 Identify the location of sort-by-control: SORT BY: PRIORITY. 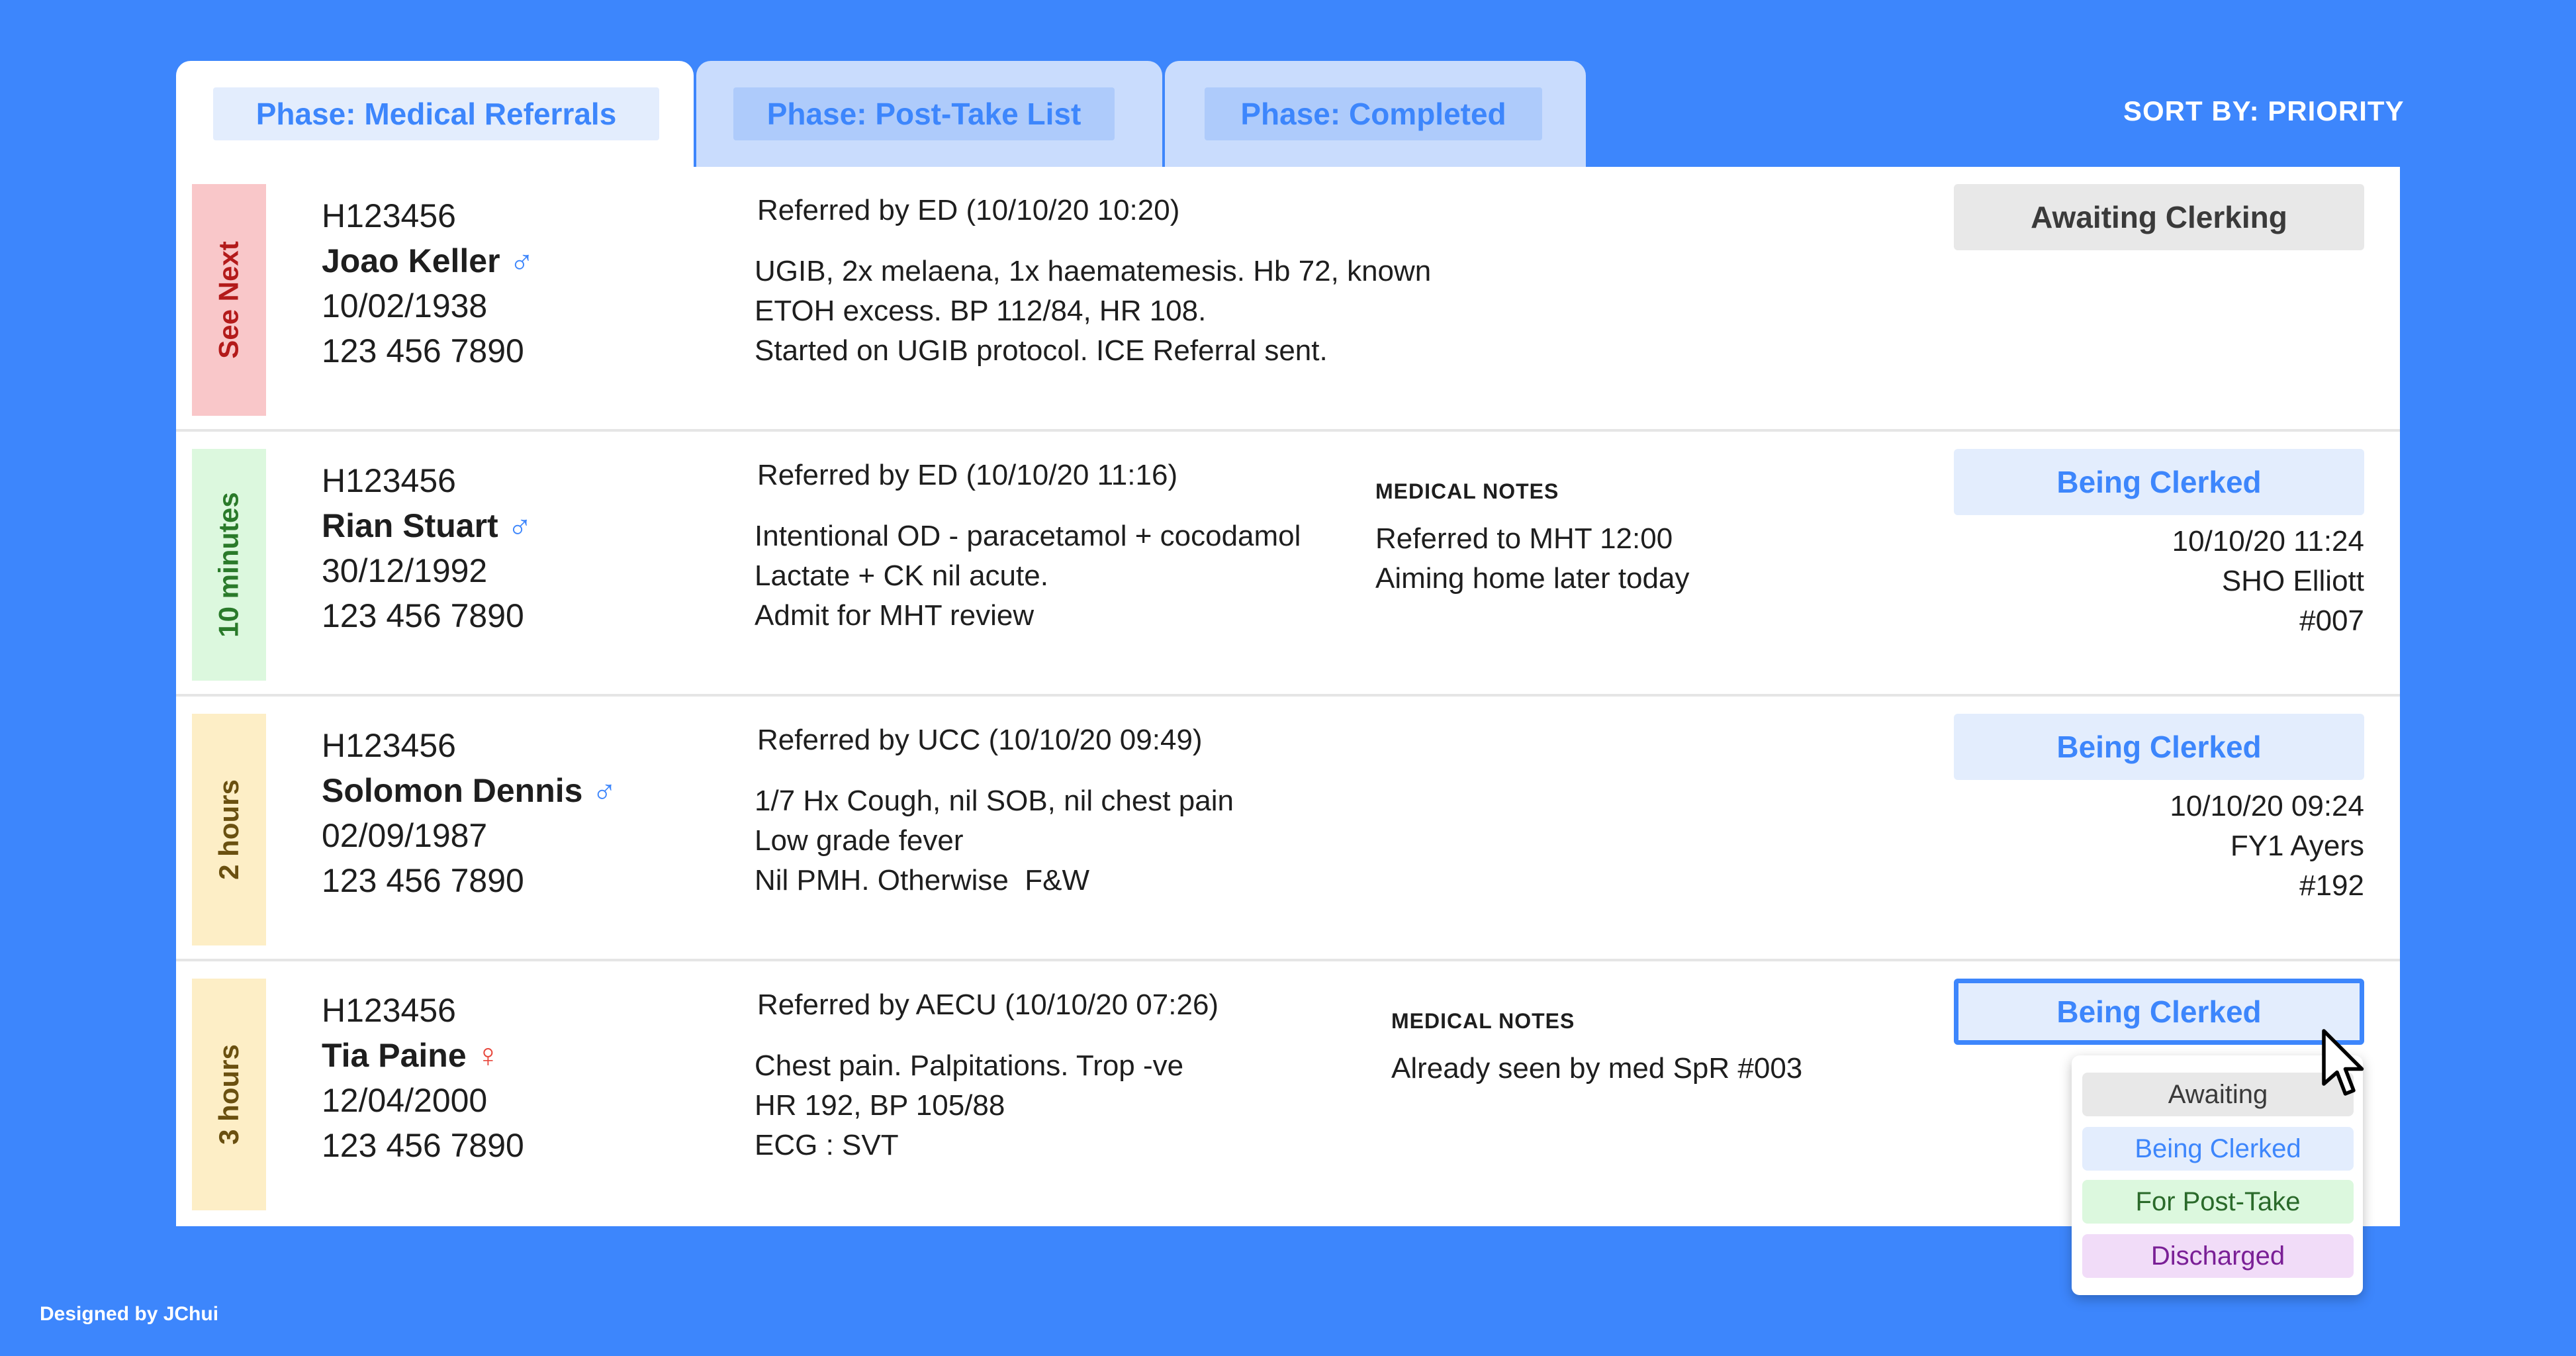
(2264, 111).